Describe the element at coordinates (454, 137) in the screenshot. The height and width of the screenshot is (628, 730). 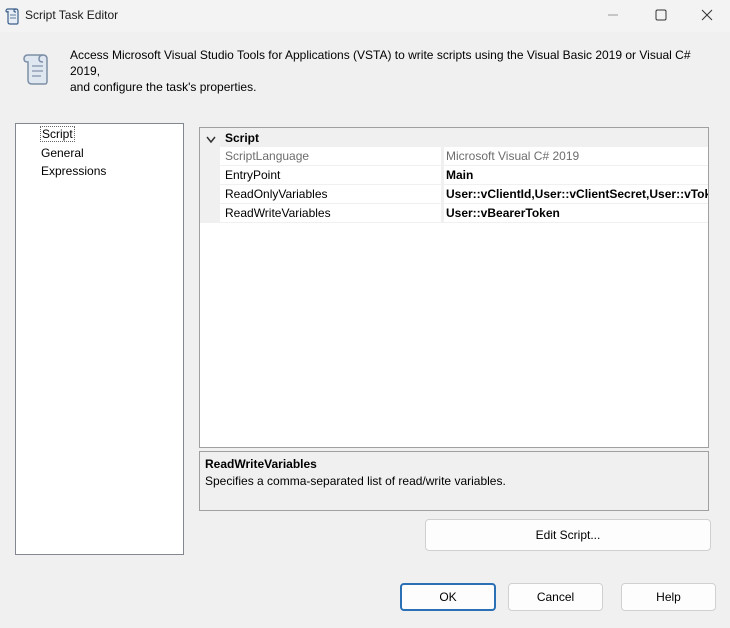
I see `property-category-script: Script` at that location.